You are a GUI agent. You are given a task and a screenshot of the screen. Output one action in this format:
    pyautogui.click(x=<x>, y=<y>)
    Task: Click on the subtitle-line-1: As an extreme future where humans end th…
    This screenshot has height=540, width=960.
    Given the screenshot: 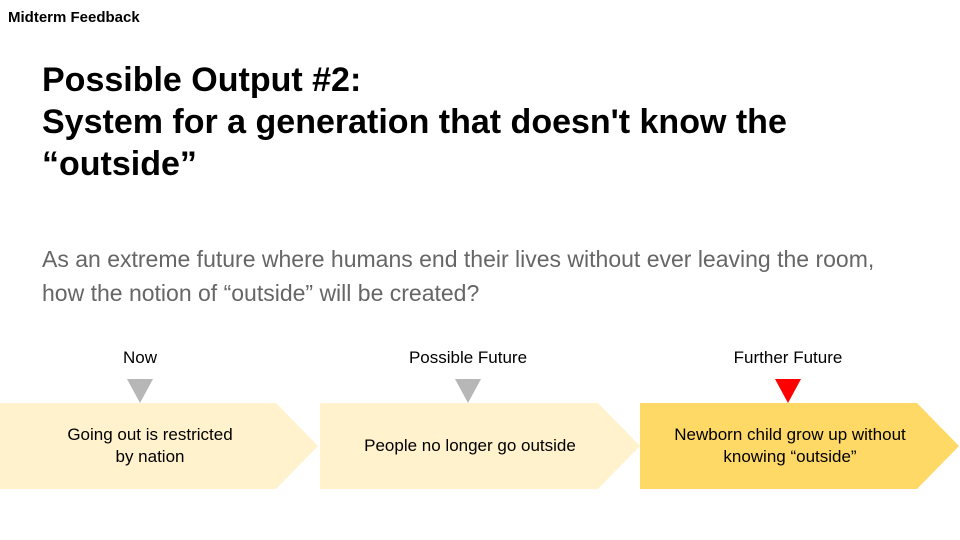 What is the action you would take?
    pyautogui.click(x=458, y=259)
    